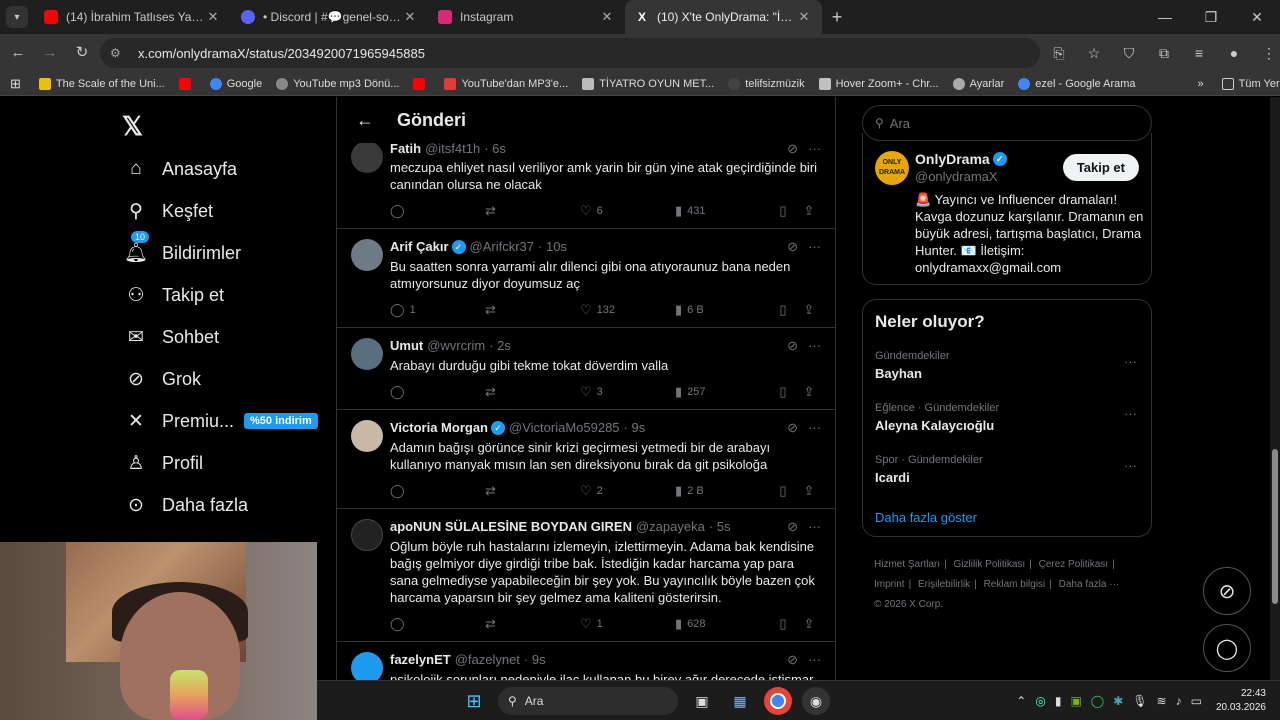 The width and height of the screenshot is (1280, 720). Describe the element at coordinates (1021, 701) in the screenshot. I see `tray-overflow-icon: ⌃` at that location.